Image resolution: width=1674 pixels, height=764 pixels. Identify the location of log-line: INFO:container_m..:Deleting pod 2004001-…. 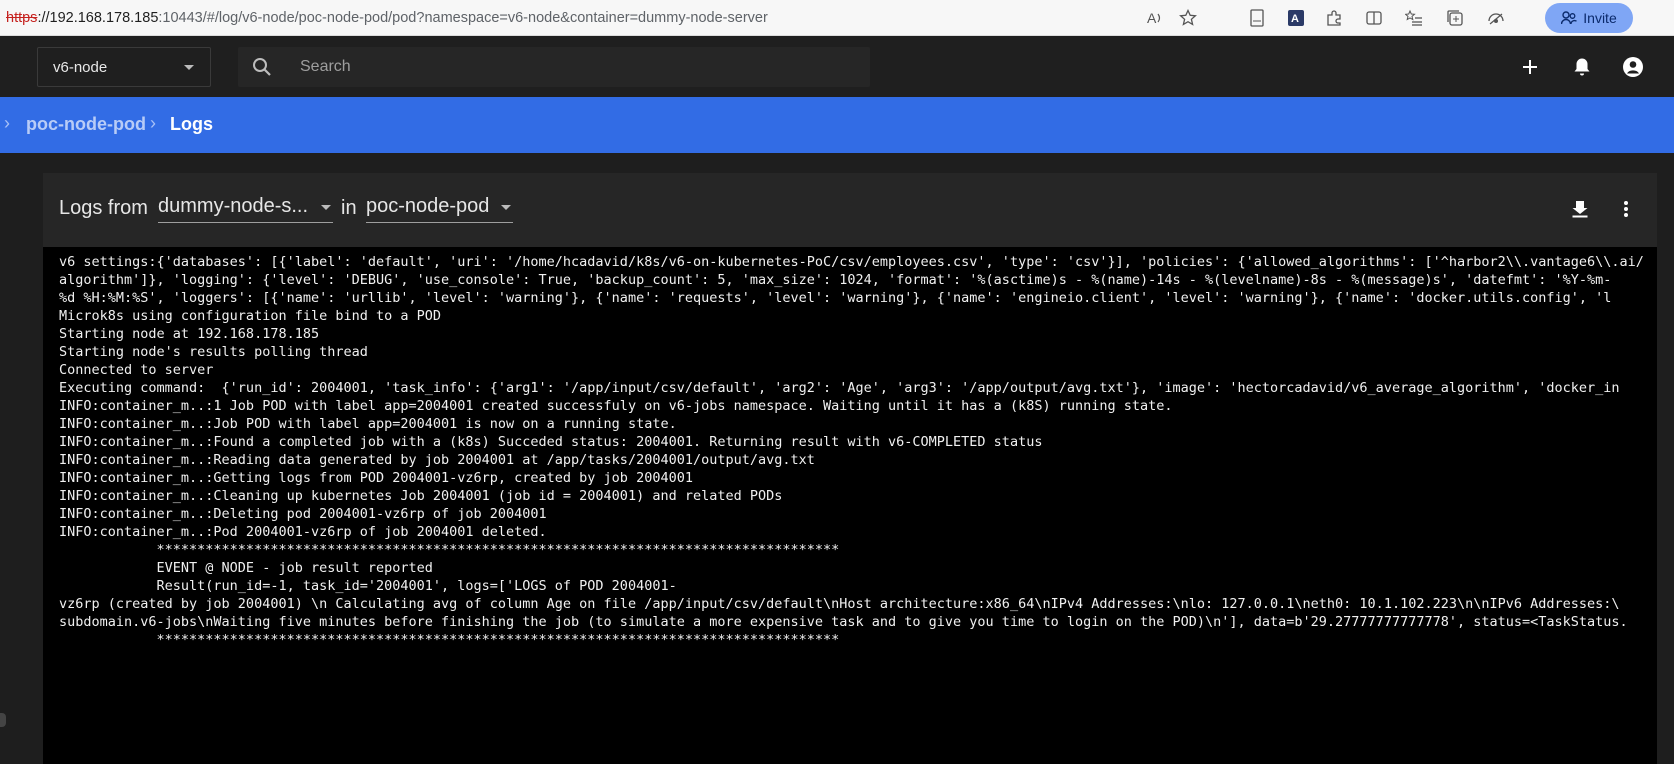
(303, 514).